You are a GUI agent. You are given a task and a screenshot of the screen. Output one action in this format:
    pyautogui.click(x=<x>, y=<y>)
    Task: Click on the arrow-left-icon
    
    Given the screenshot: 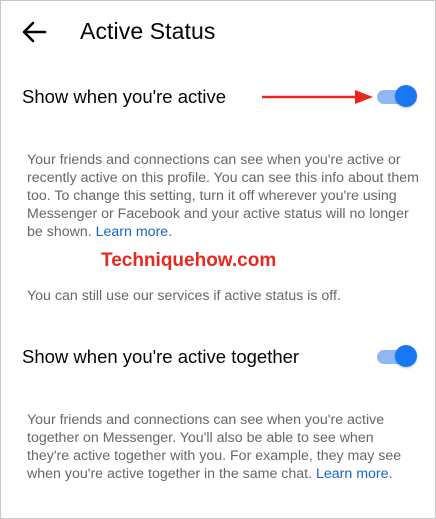 What is the action you would take?
    pyautogui.click(x=34, y=32)
    